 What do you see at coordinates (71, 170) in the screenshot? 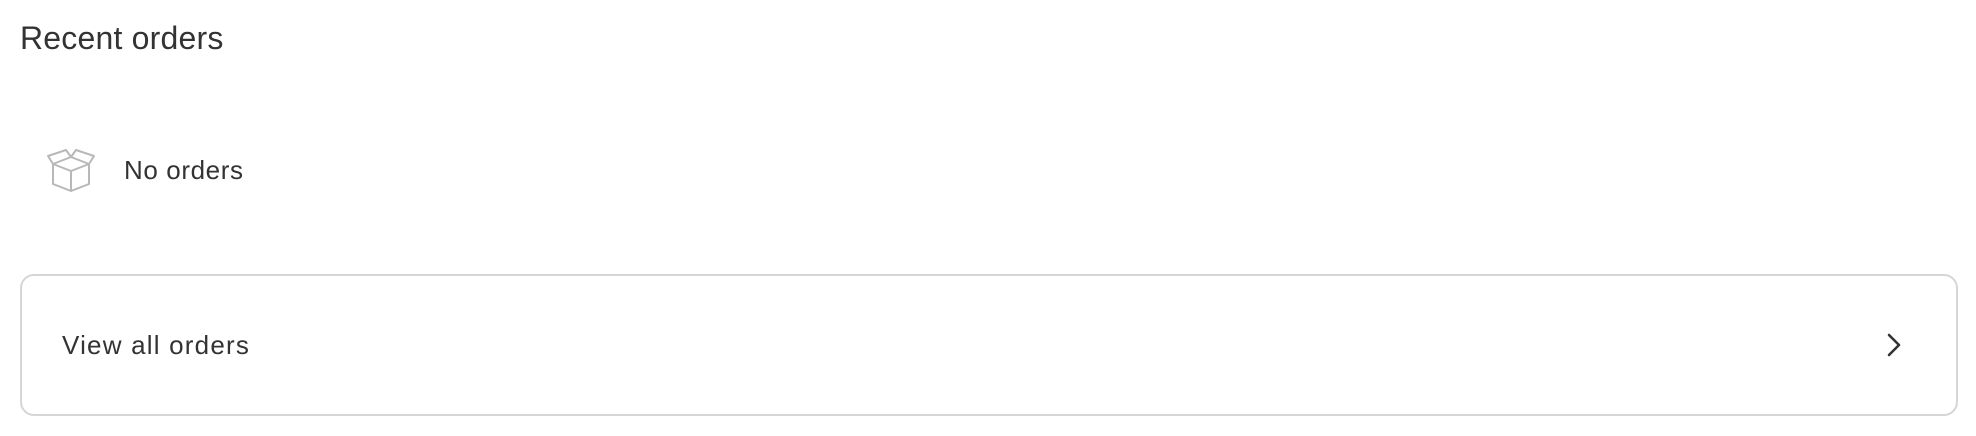
I see `open-box-icon` at bounding box center [71, 170].